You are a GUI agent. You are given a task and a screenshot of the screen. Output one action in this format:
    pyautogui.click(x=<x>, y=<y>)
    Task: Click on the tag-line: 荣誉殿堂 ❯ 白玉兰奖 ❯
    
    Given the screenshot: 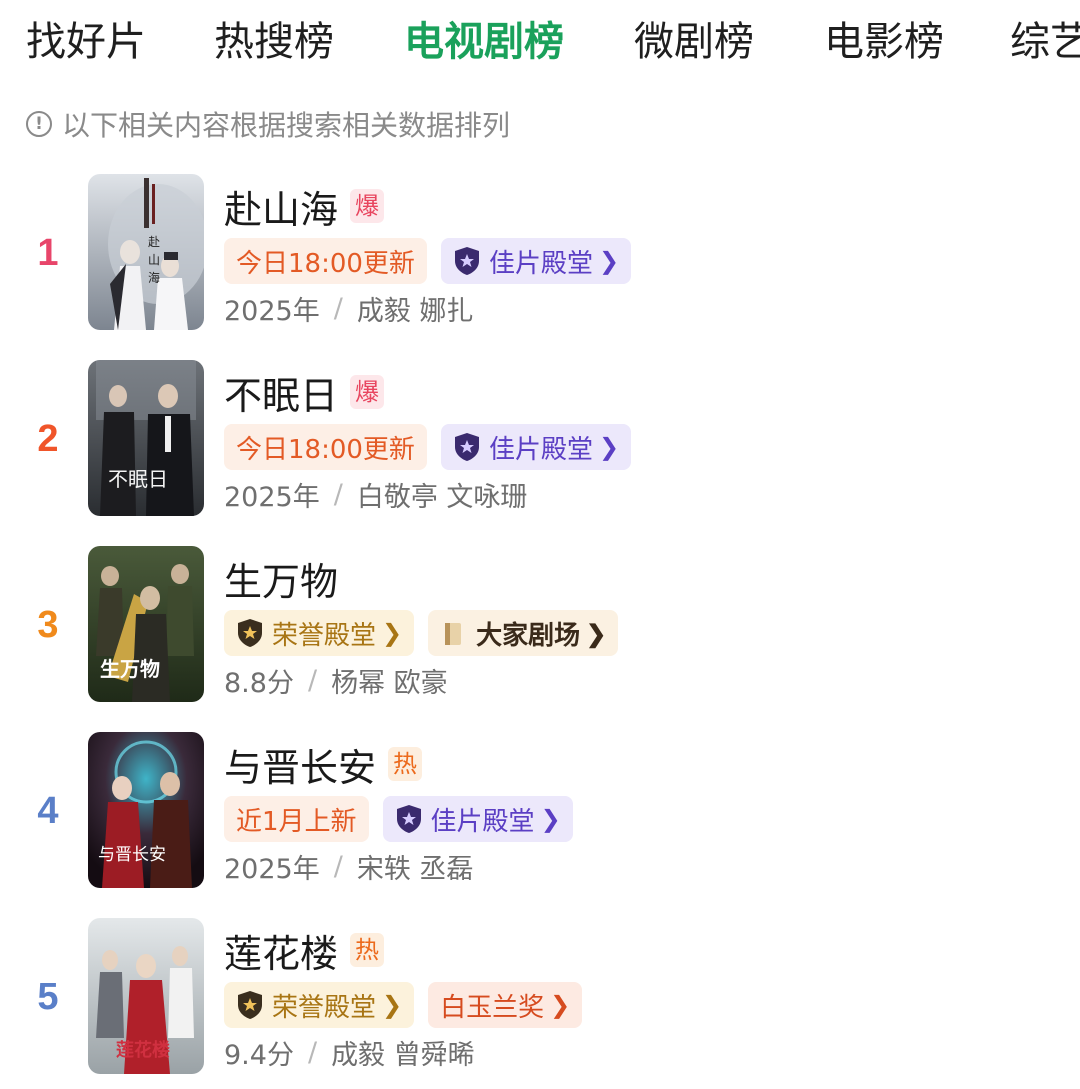 What is the action you would take?
    pyautogui.click(x=403, y=1005)
    